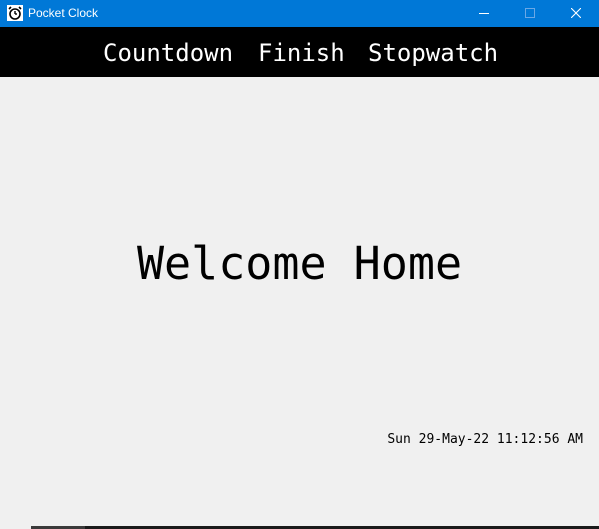 The height and width of the screenshot is (529, 599). I want to click on welcome-heading: Welcome Home, so click(299, 263).